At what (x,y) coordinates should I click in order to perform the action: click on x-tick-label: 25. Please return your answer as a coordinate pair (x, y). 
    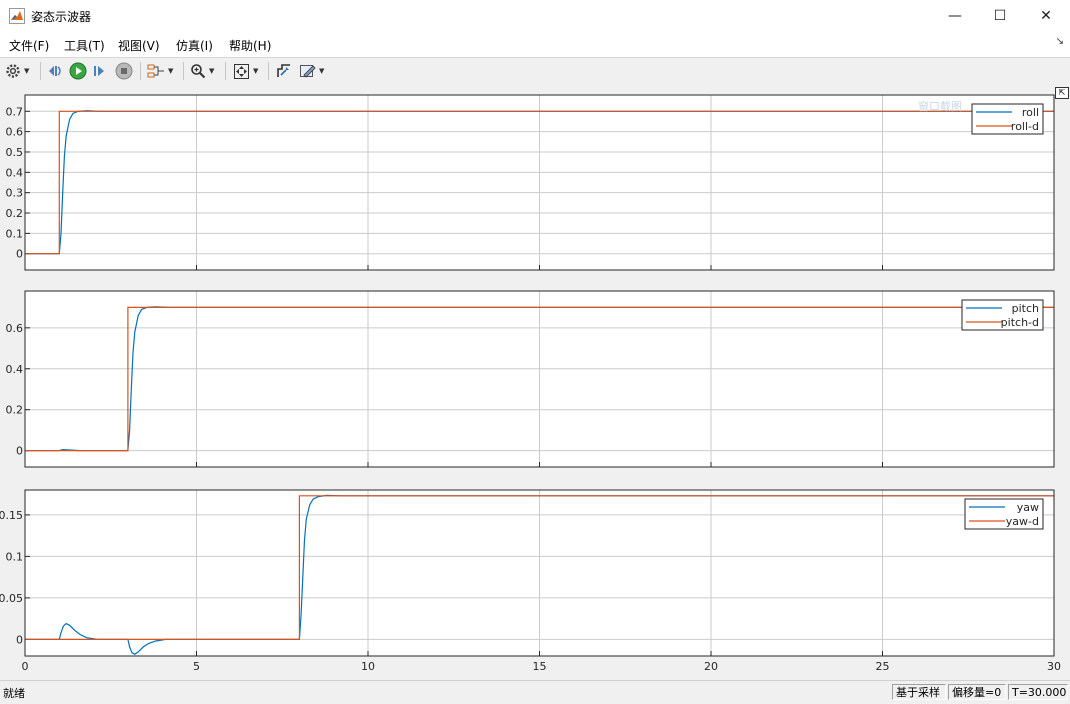
    Looking at the image, I should click on (883, 666).